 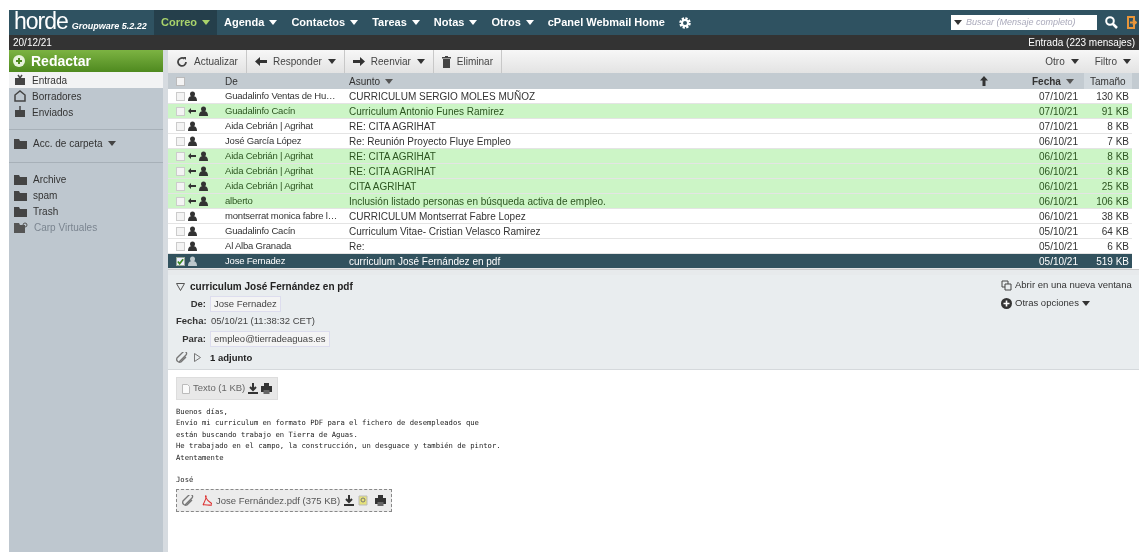 I want to click on text-part-bar: Texto (1 KB), so click(x=227, y=388).